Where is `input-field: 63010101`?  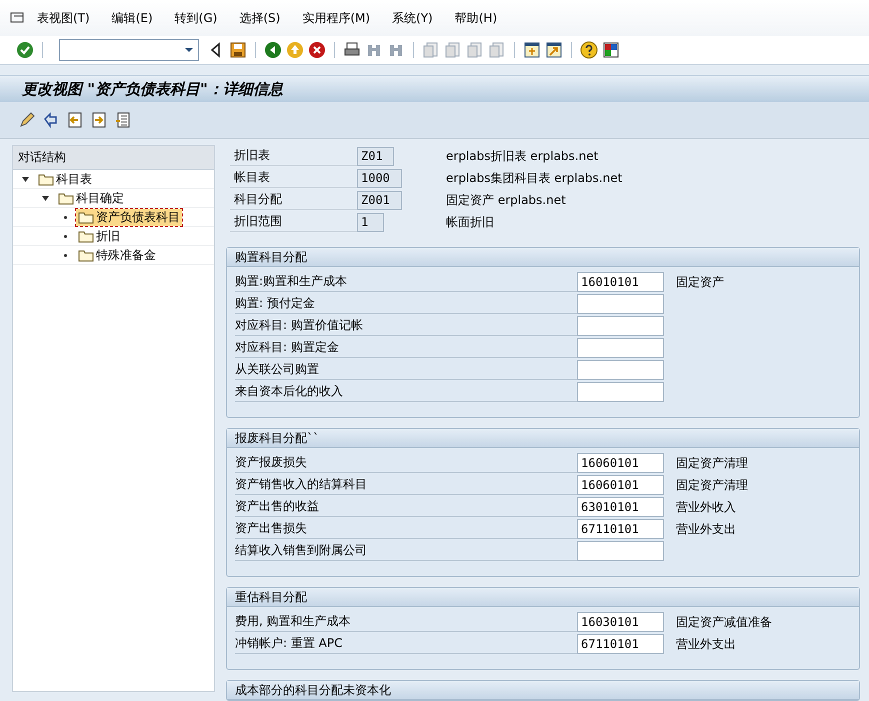 input-field: 63010101 is located at coordinates (620, 507).